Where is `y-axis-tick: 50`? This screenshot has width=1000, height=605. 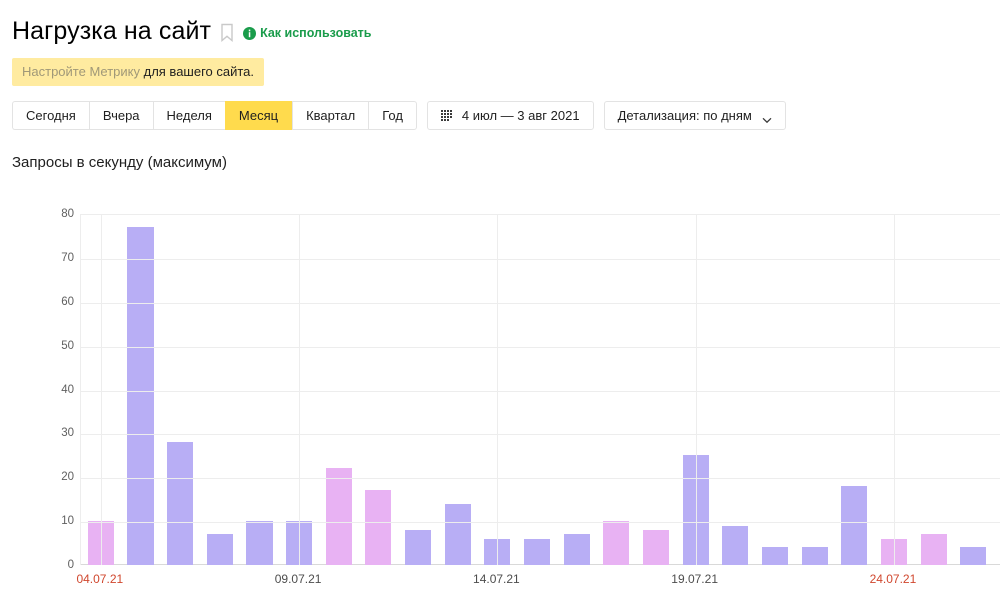
y-axis-tick: 50 is located at coordinates (67, 345).